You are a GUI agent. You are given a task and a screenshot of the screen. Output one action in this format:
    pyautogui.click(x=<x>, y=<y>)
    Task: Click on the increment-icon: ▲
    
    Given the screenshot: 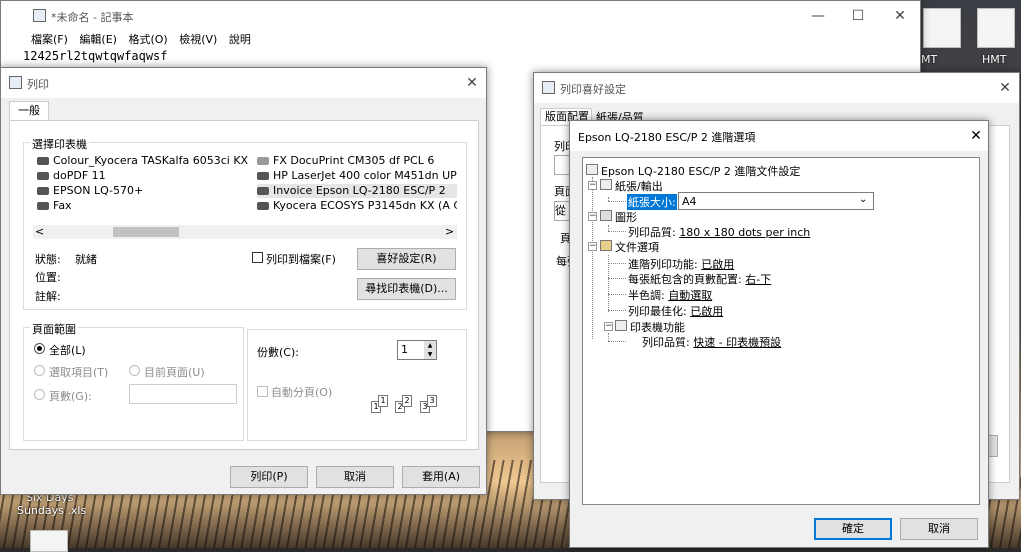 What is the action you would take?
    pyautogui.click(x=430, y=345)
    